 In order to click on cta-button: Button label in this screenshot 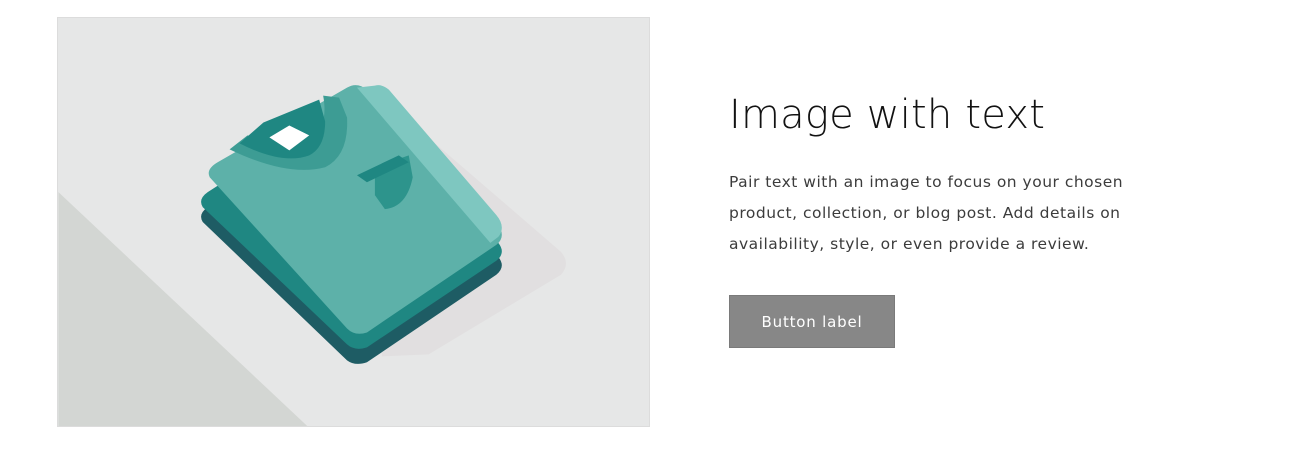, I will do `click(812, 321)`.